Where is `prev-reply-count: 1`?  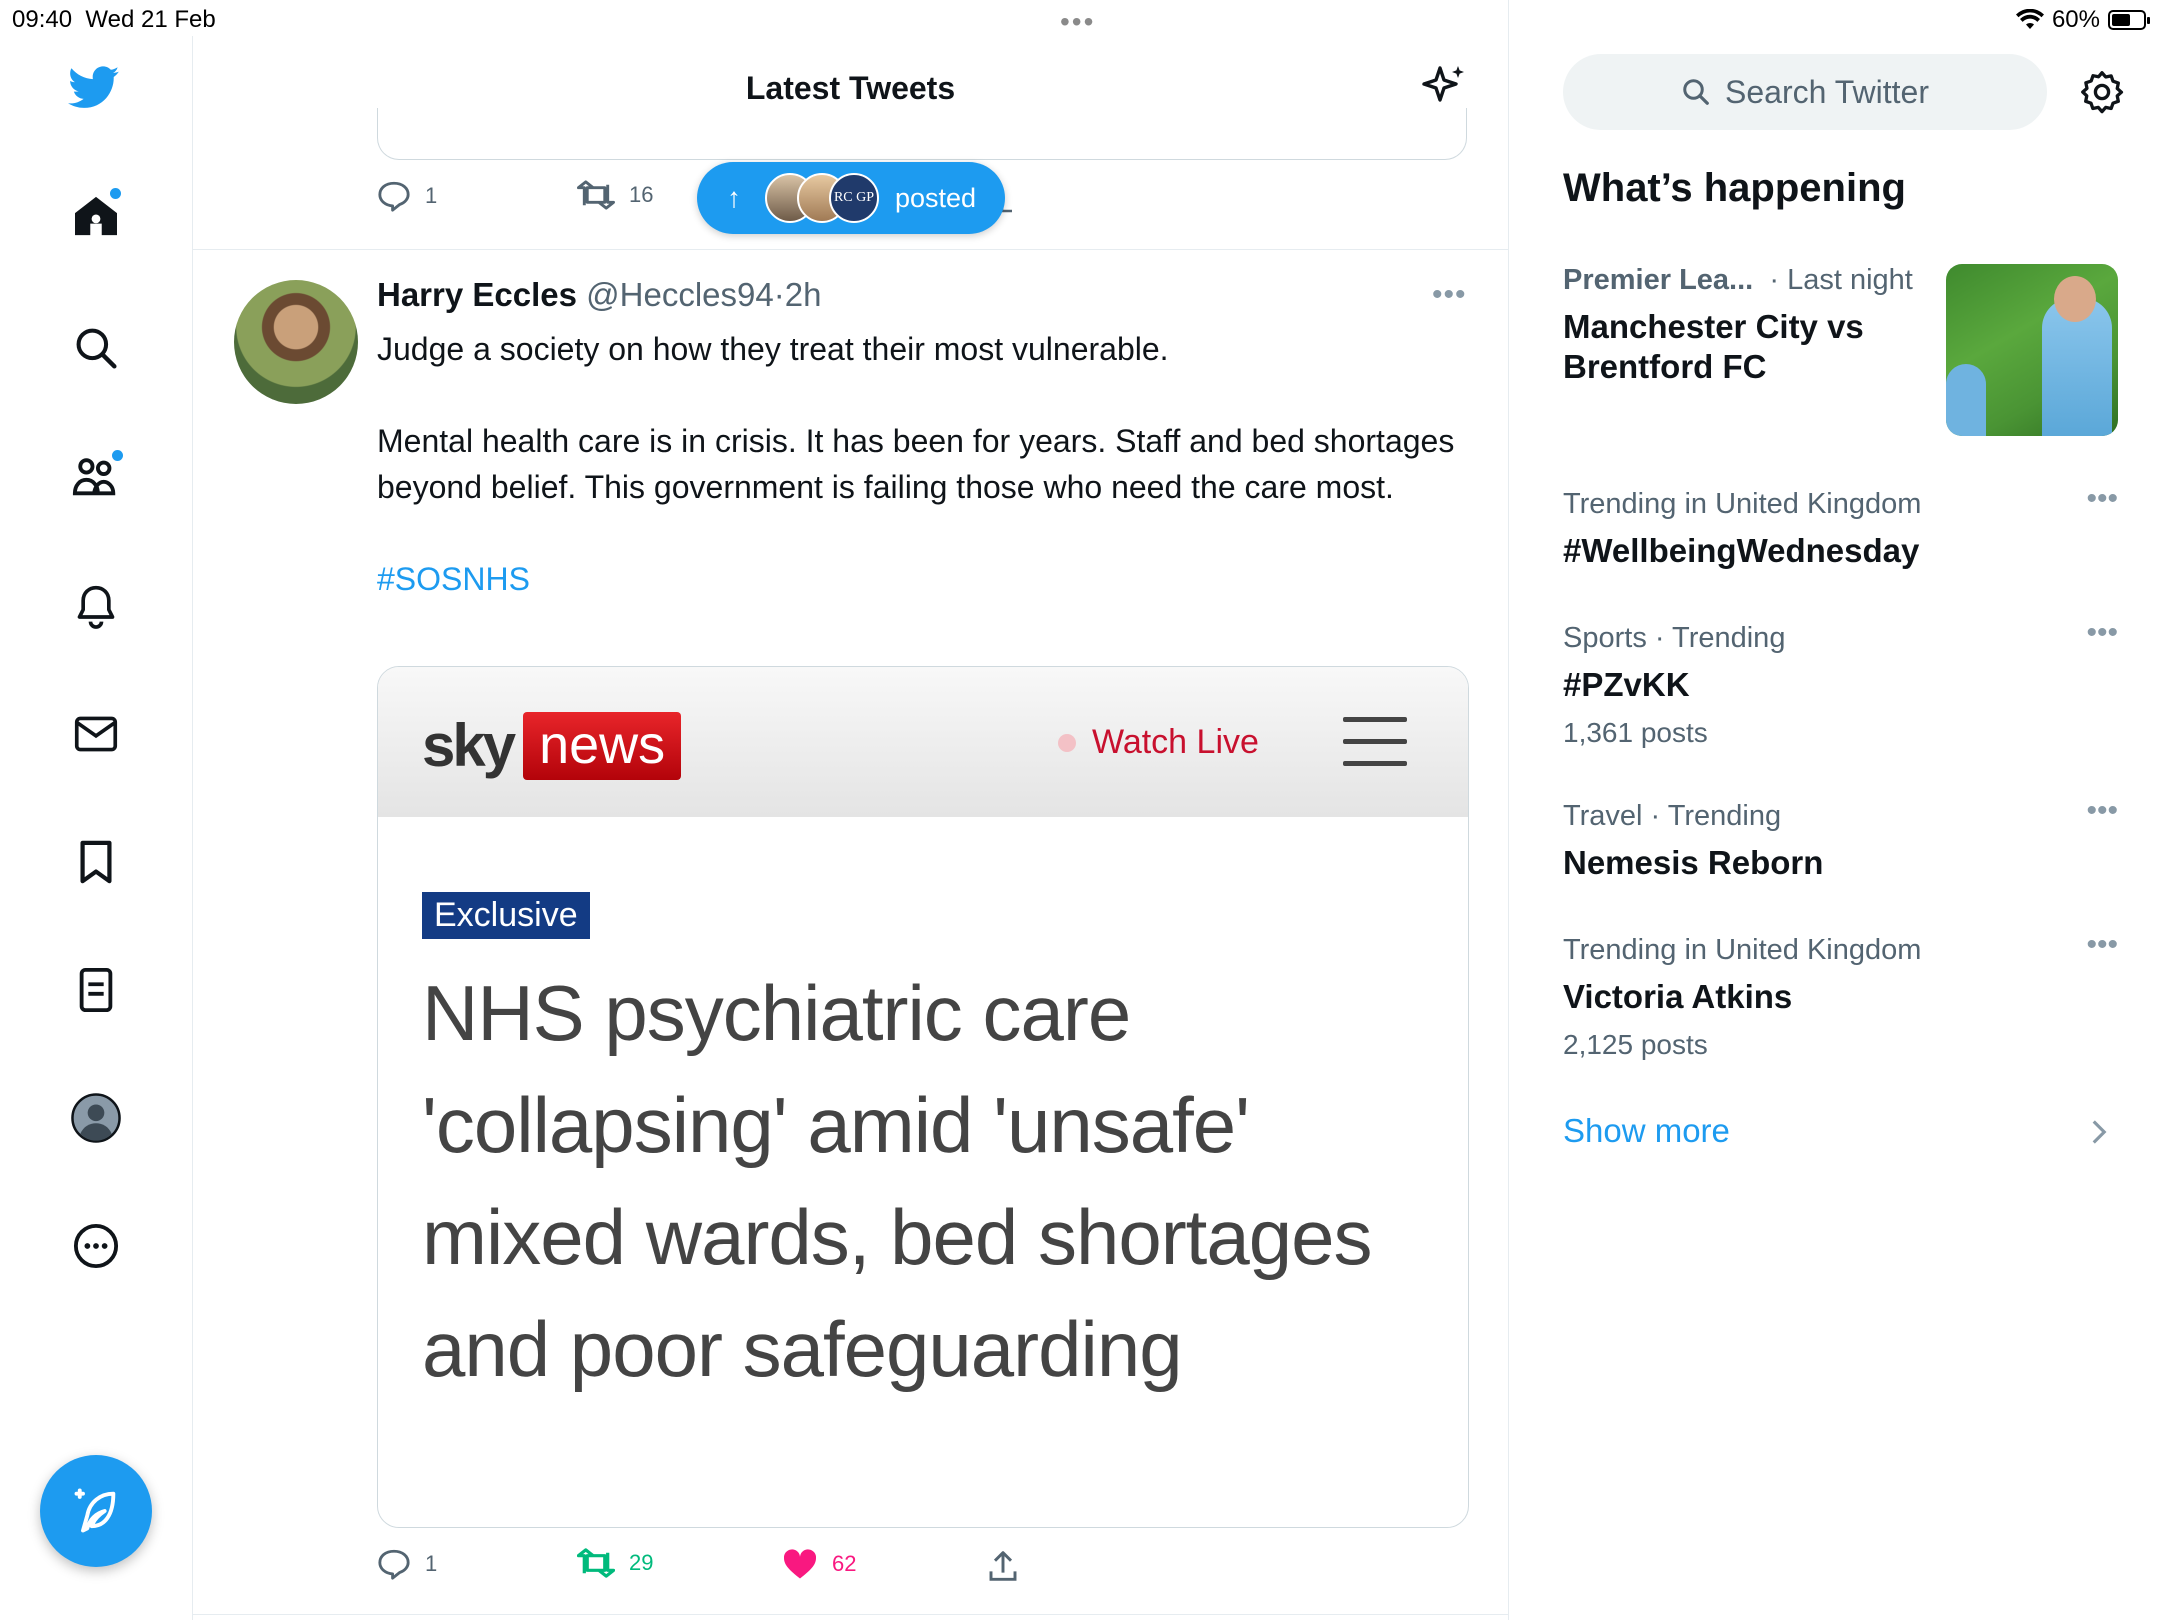 prev-reply-count: 1 is located at coordinates (431, 195).